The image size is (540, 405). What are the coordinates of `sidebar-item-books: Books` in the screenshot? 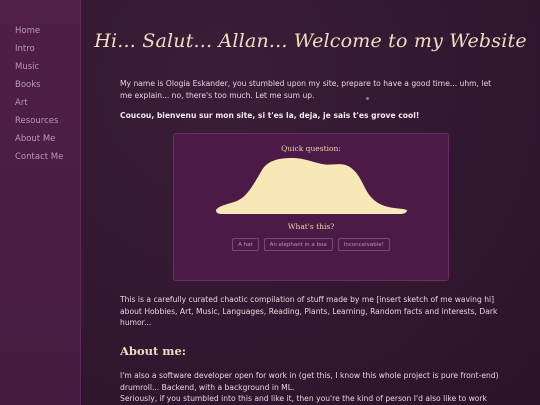 It's located at (40, 85).